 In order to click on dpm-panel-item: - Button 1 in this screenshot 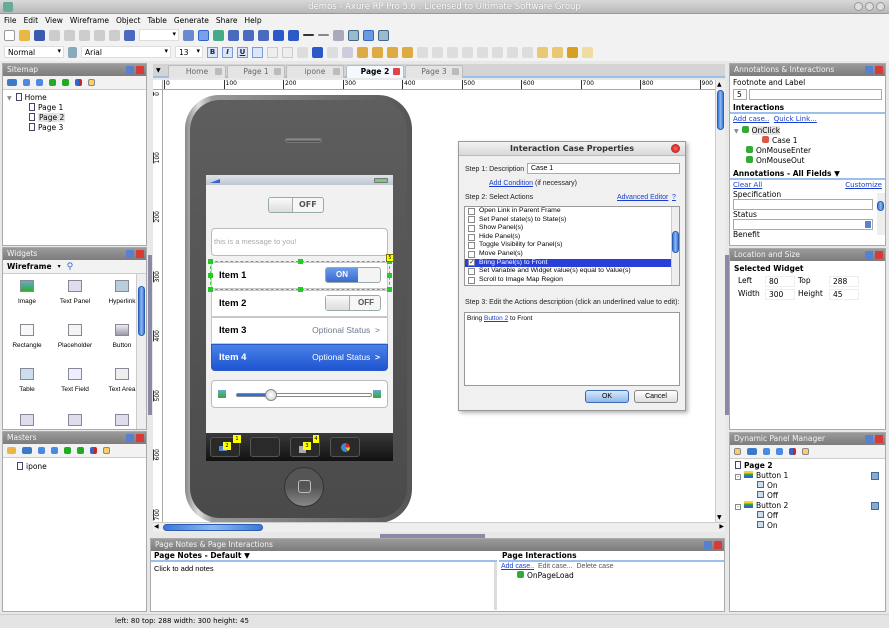, I will do `click(810, 476)`.